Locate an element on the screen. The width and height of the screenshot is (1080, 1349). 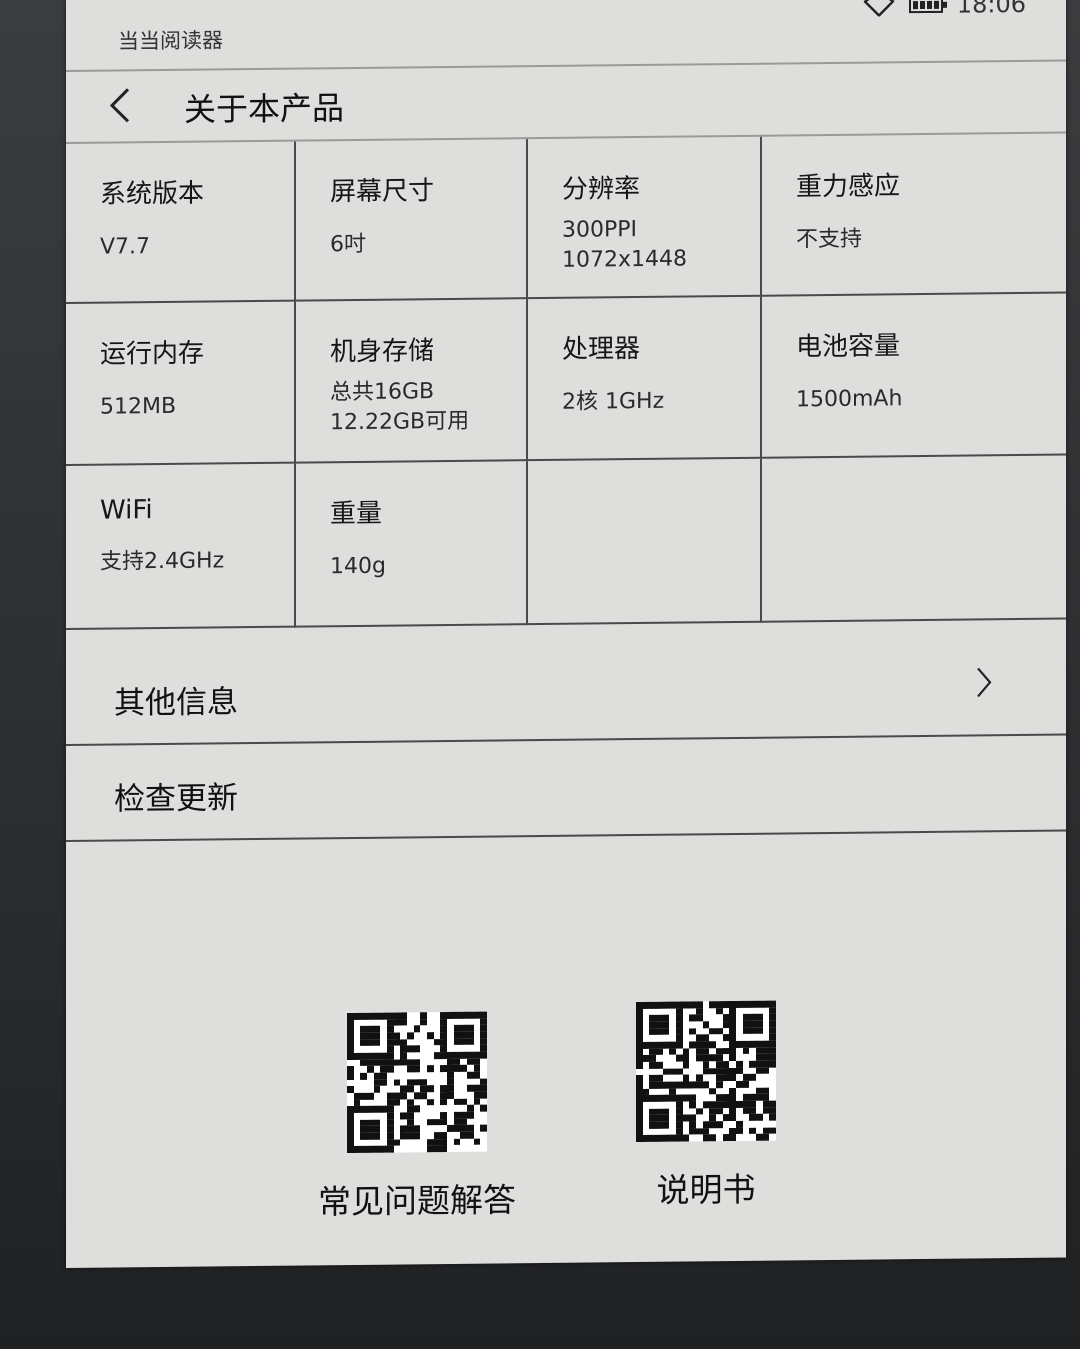
faq-qr-code is located at coordinates (417, 1082).